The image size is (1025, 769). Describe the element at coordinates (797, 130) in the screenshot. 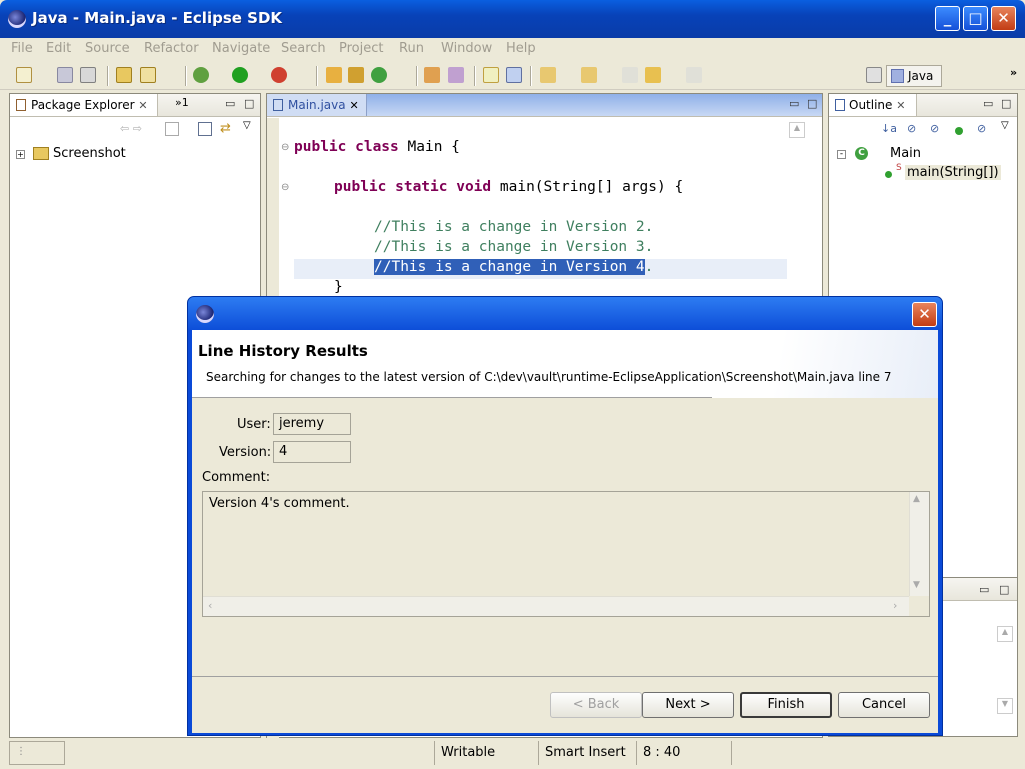

I see `editor-scroll-up: ▲` at that location.